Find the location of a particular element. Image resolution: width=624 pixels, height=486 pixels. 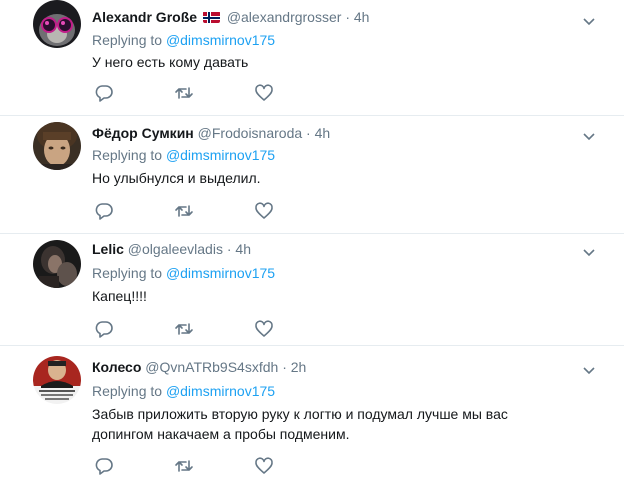

norway-flag-icon is located at coordinates (211, 17).